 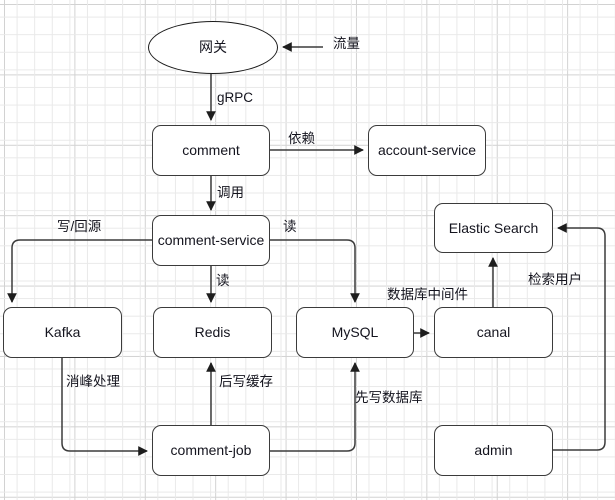 I want to click on node-comment-label: comment, so click(x=211, y=150).